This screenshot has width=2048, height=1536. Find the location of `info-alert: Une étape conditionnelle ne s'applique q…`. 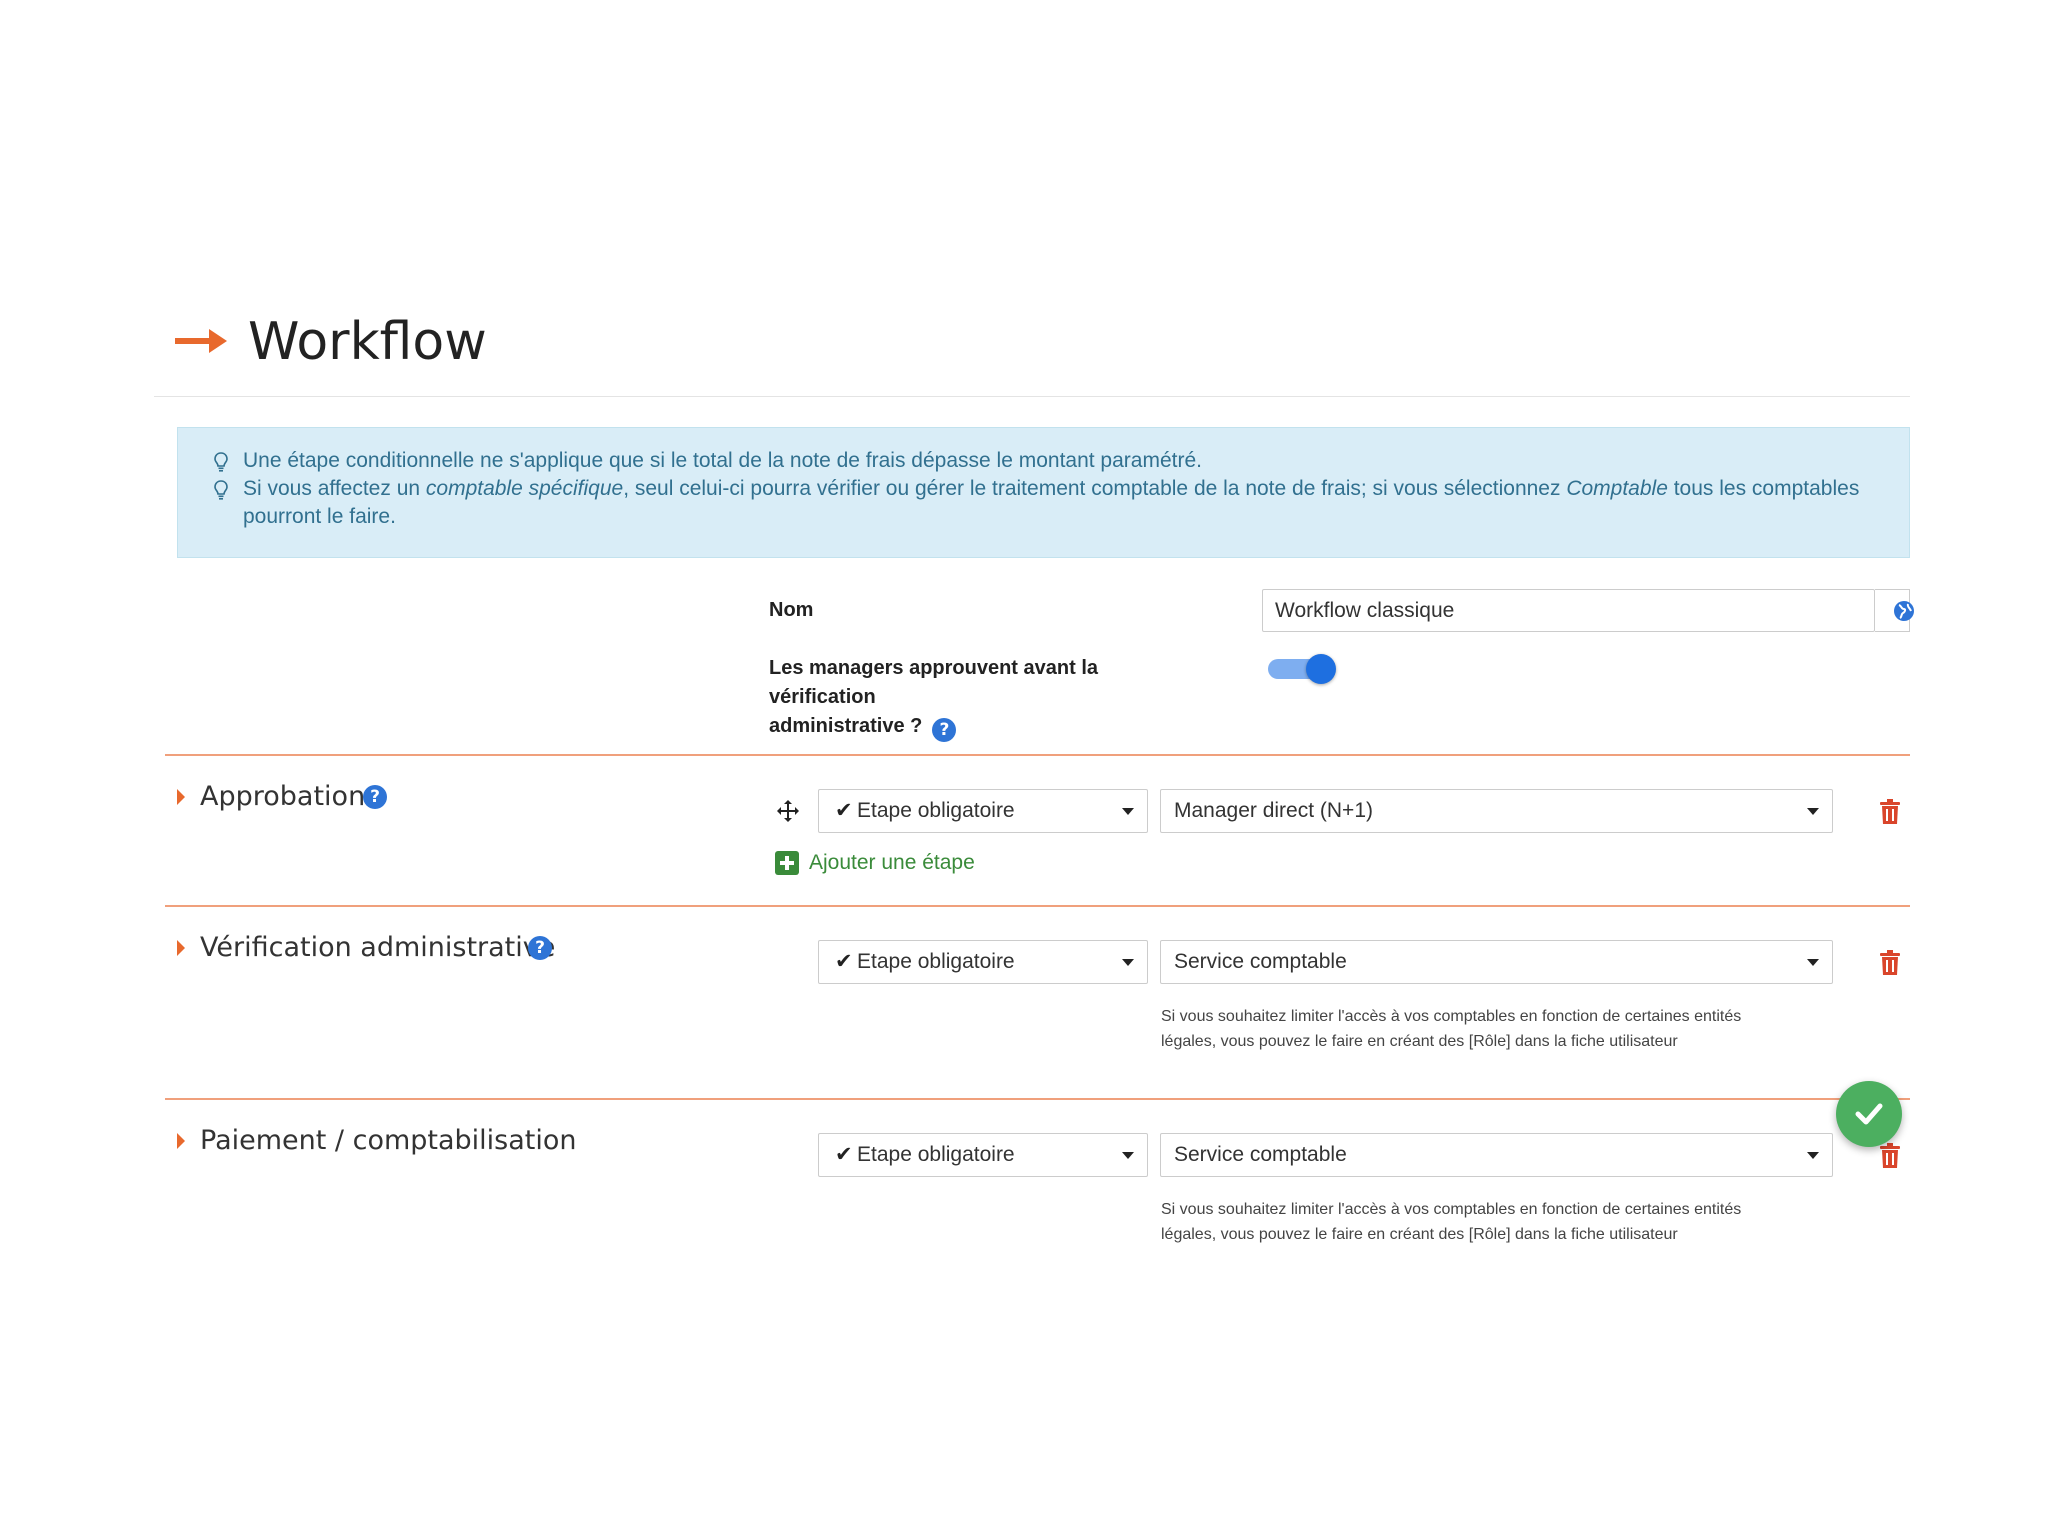

info-alert: Une étape conditionnelle ne s'applique q… is located at coordinates (1043, 492).